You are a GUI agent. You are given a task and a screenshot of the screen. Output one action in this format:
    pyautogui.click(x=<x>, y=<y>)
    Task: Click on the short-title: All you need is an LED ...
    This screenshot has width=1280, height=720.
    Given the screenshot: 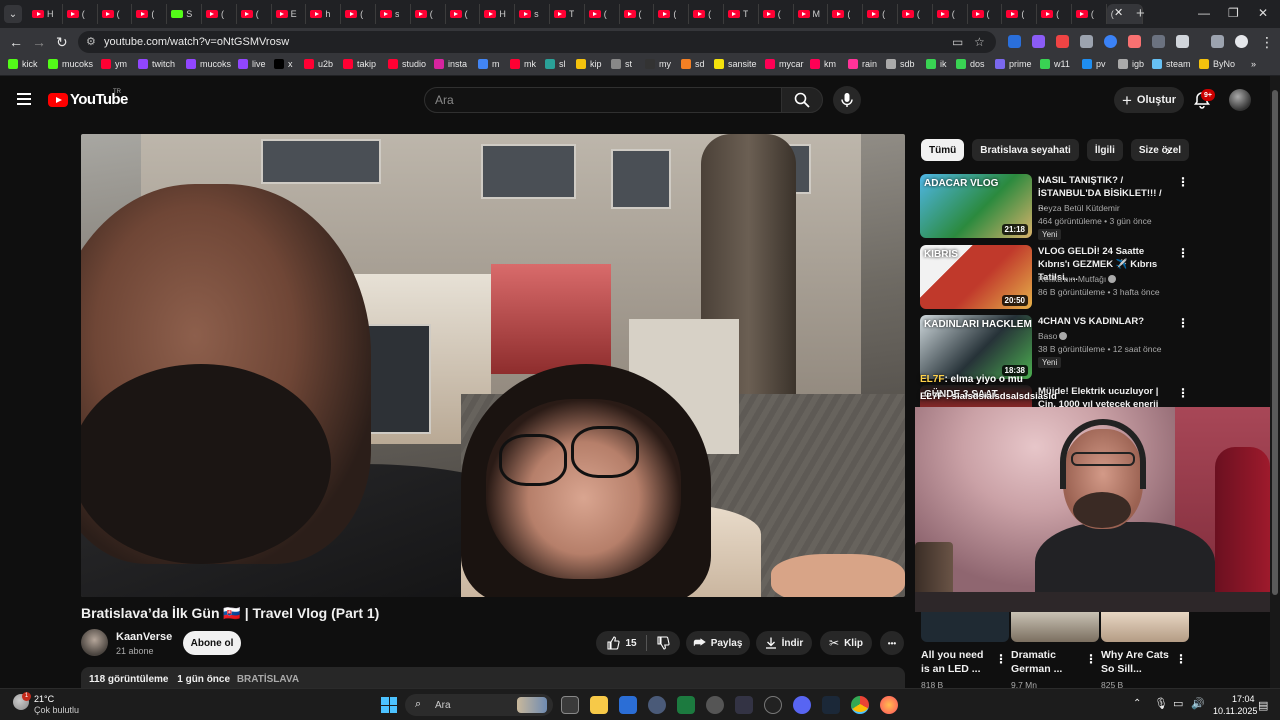 What is the action you would take?
    pyautogui.click(x=957, y=662)
    